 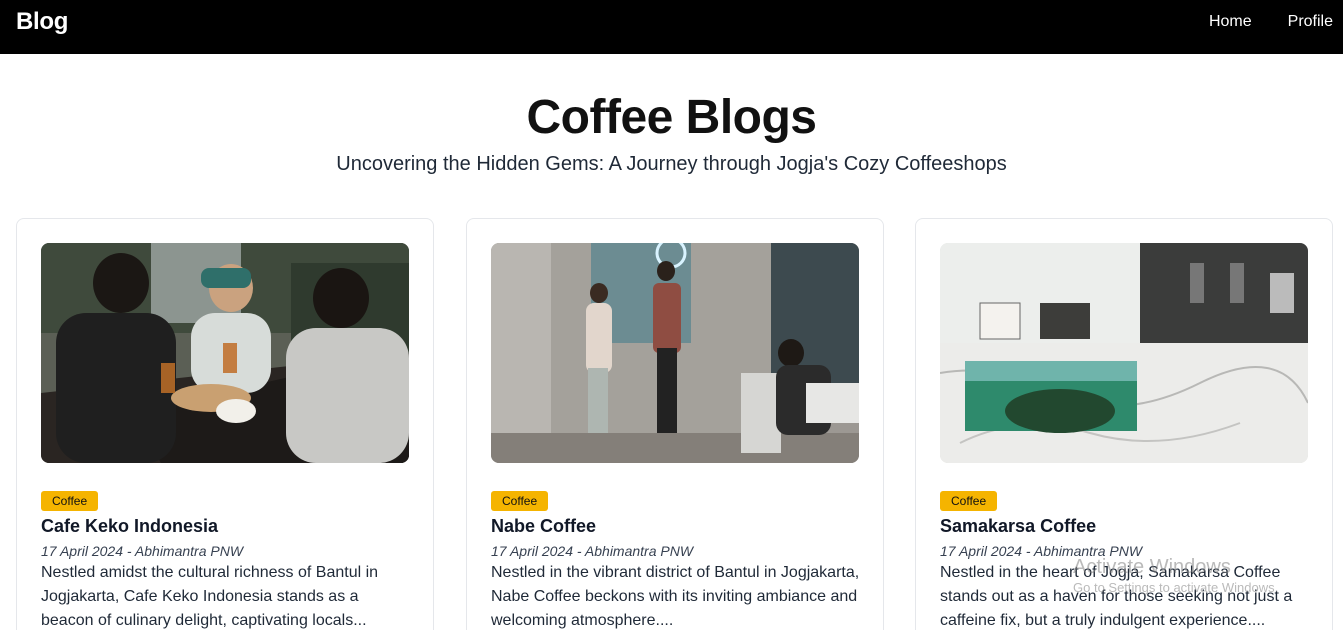 I want to click on nav-links: Home Profile, so click(x=1253, y=22).